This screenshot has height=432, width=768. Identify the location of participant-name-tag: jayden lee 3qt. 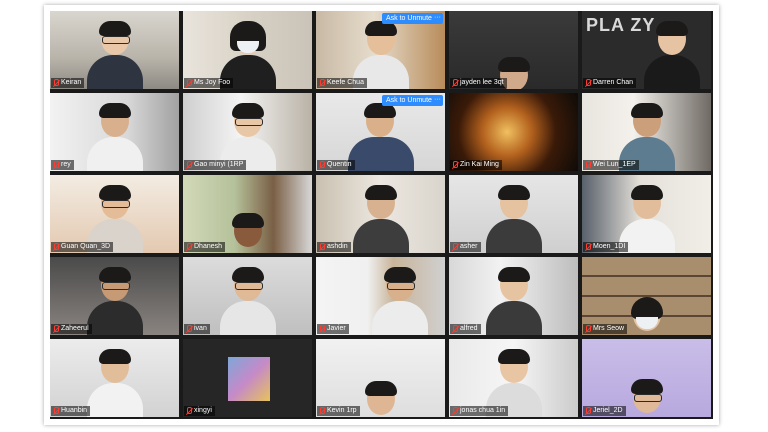
(478, 83).